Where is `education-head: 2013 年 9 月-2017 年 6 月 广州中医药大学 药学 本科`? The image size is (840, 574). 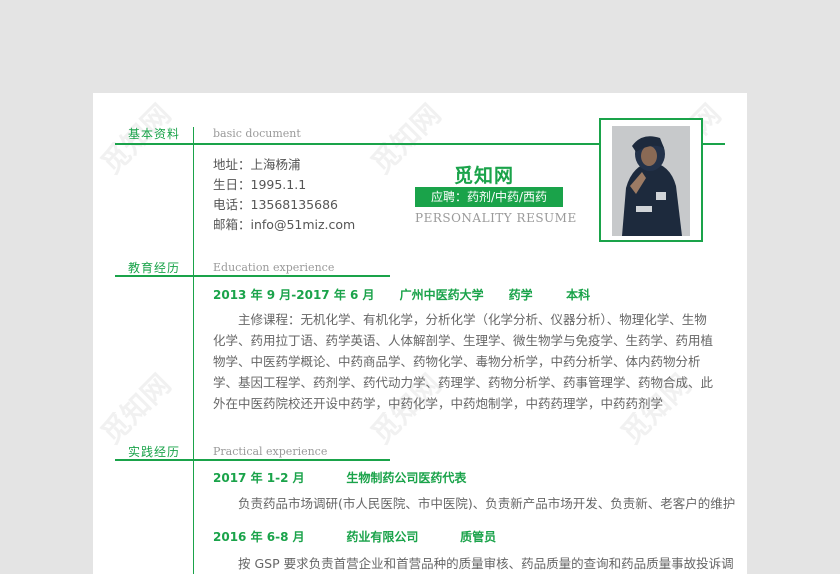 education-head: 2013 年 9 月-2017 年 6 月 广州中医药大学 药学 本科 is located at coordinates (402, 295).